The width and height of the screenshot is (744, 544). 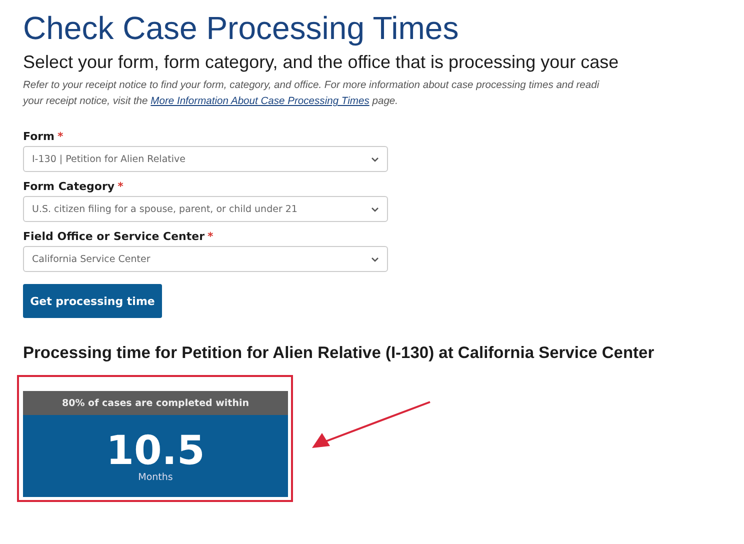 What do you see at coordinates (155, 403) in the screenshot?
I see `card-header: 80% of cases are completed within` at bounding box center [155, 403].